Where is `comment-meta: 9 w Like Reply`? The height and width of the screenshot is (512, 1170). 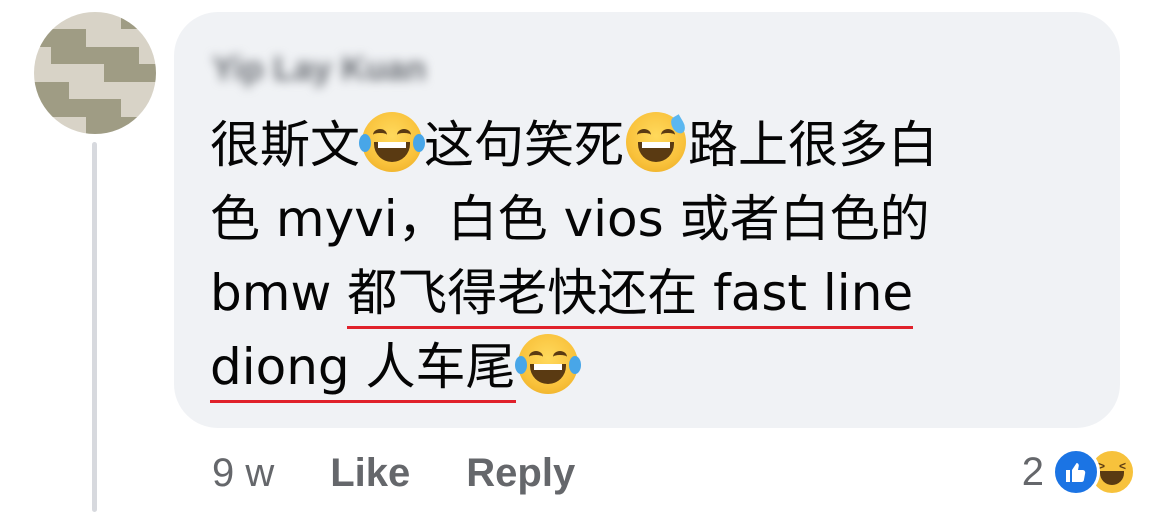 comment-meta: 9 w Like Reply is located at coordinates (393, 473).